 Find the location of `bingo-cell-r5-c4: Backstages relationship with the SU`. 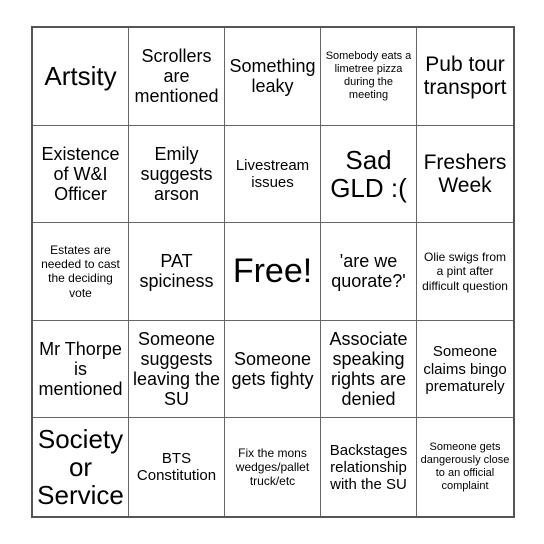

bingo-cell-r5-c4: Backstages relationship with the SU is located at coordinates (369, 467).